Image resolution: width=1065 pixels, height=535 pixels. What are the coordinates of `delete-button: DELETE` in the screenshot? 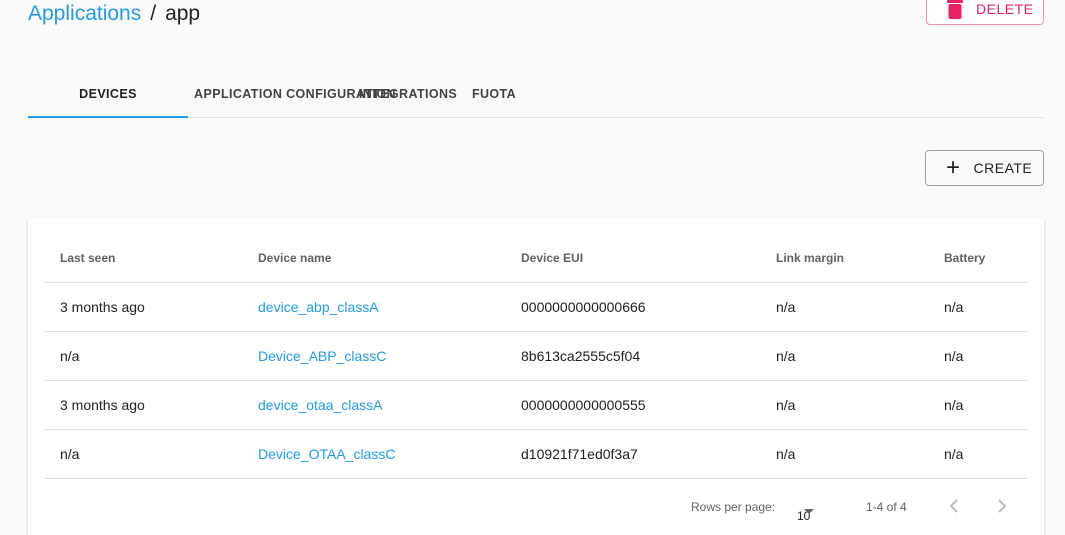 It's located at (985, 12).